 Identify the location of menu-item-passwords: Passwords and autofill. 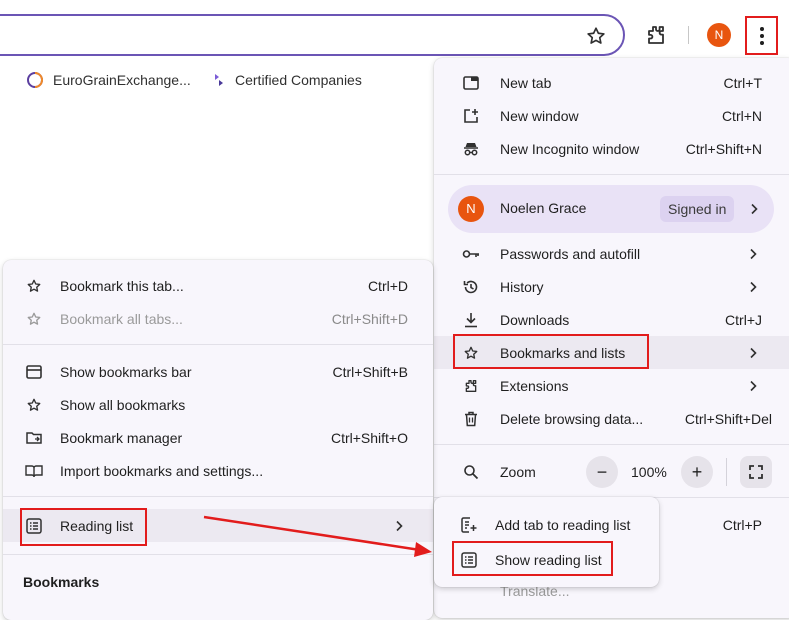
(611, 253).